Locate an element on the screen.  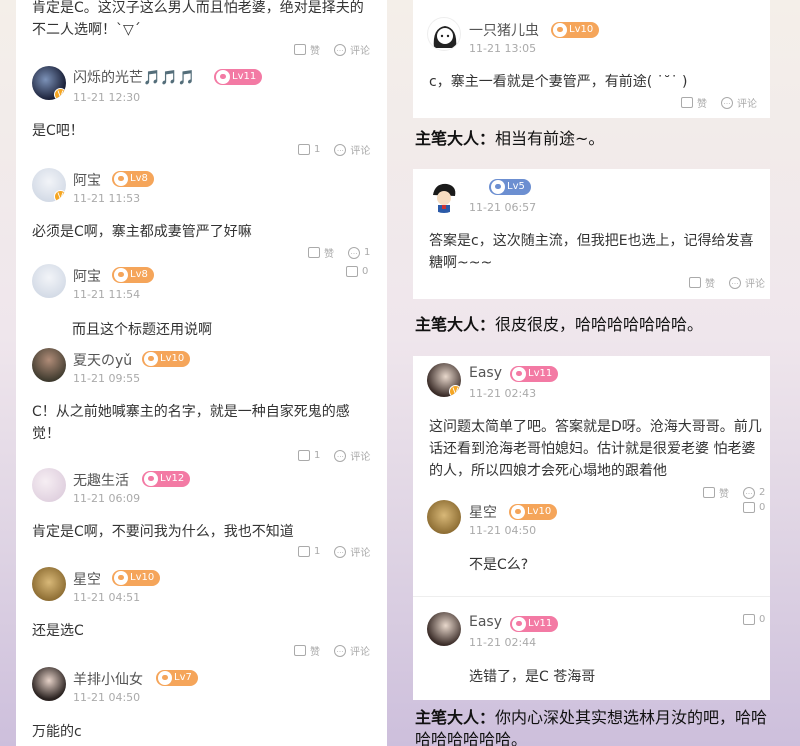
comment-text: 还是选C is located at coordinates (58, 631).